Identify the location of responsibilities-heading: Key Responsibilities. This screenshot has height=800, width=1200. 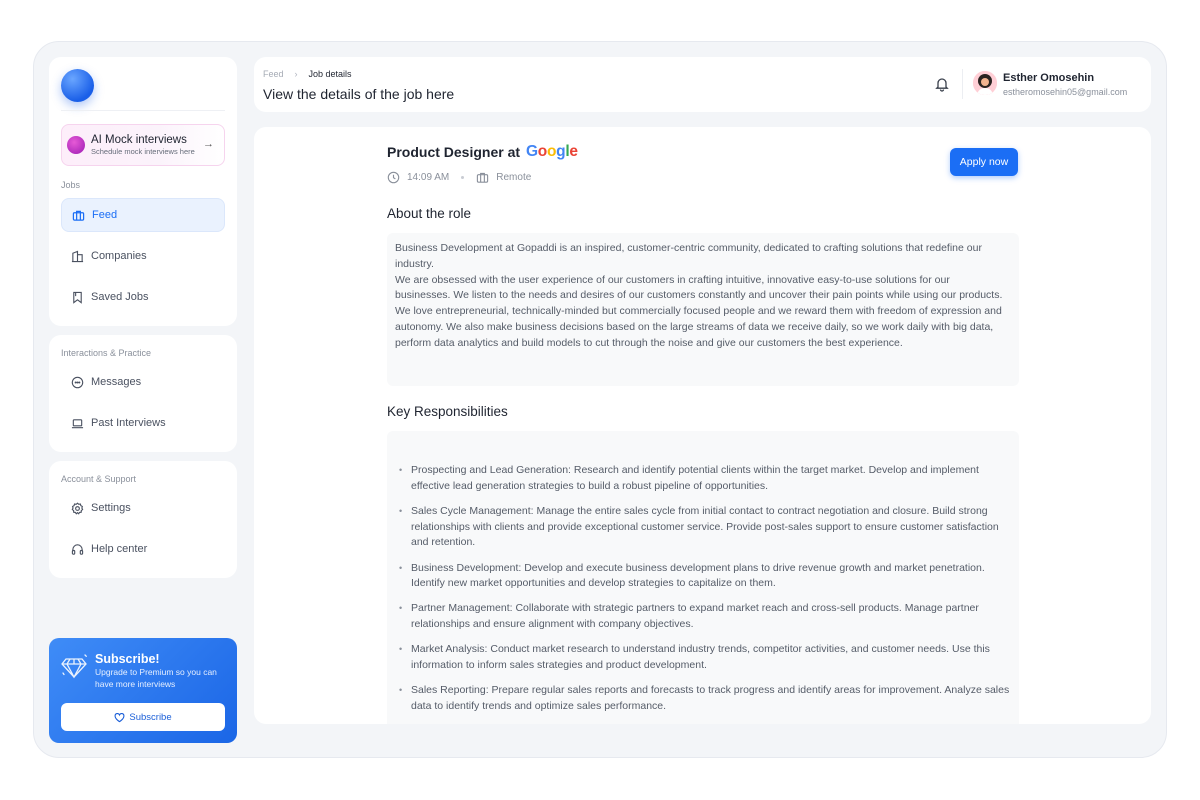
(447, 411).